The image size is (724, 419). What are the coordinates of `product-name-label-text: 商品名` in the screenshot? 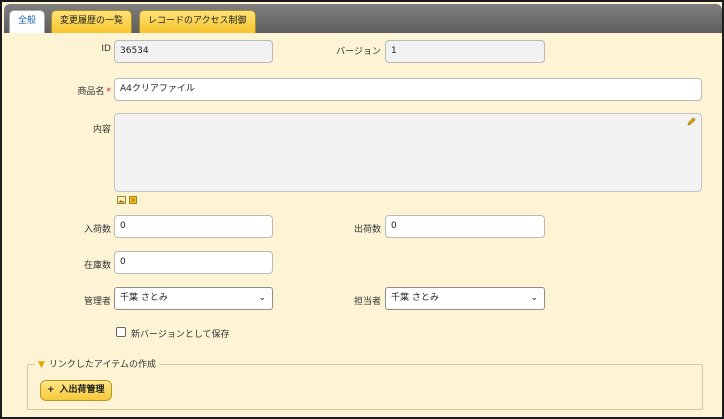 It's located at (91, 92).